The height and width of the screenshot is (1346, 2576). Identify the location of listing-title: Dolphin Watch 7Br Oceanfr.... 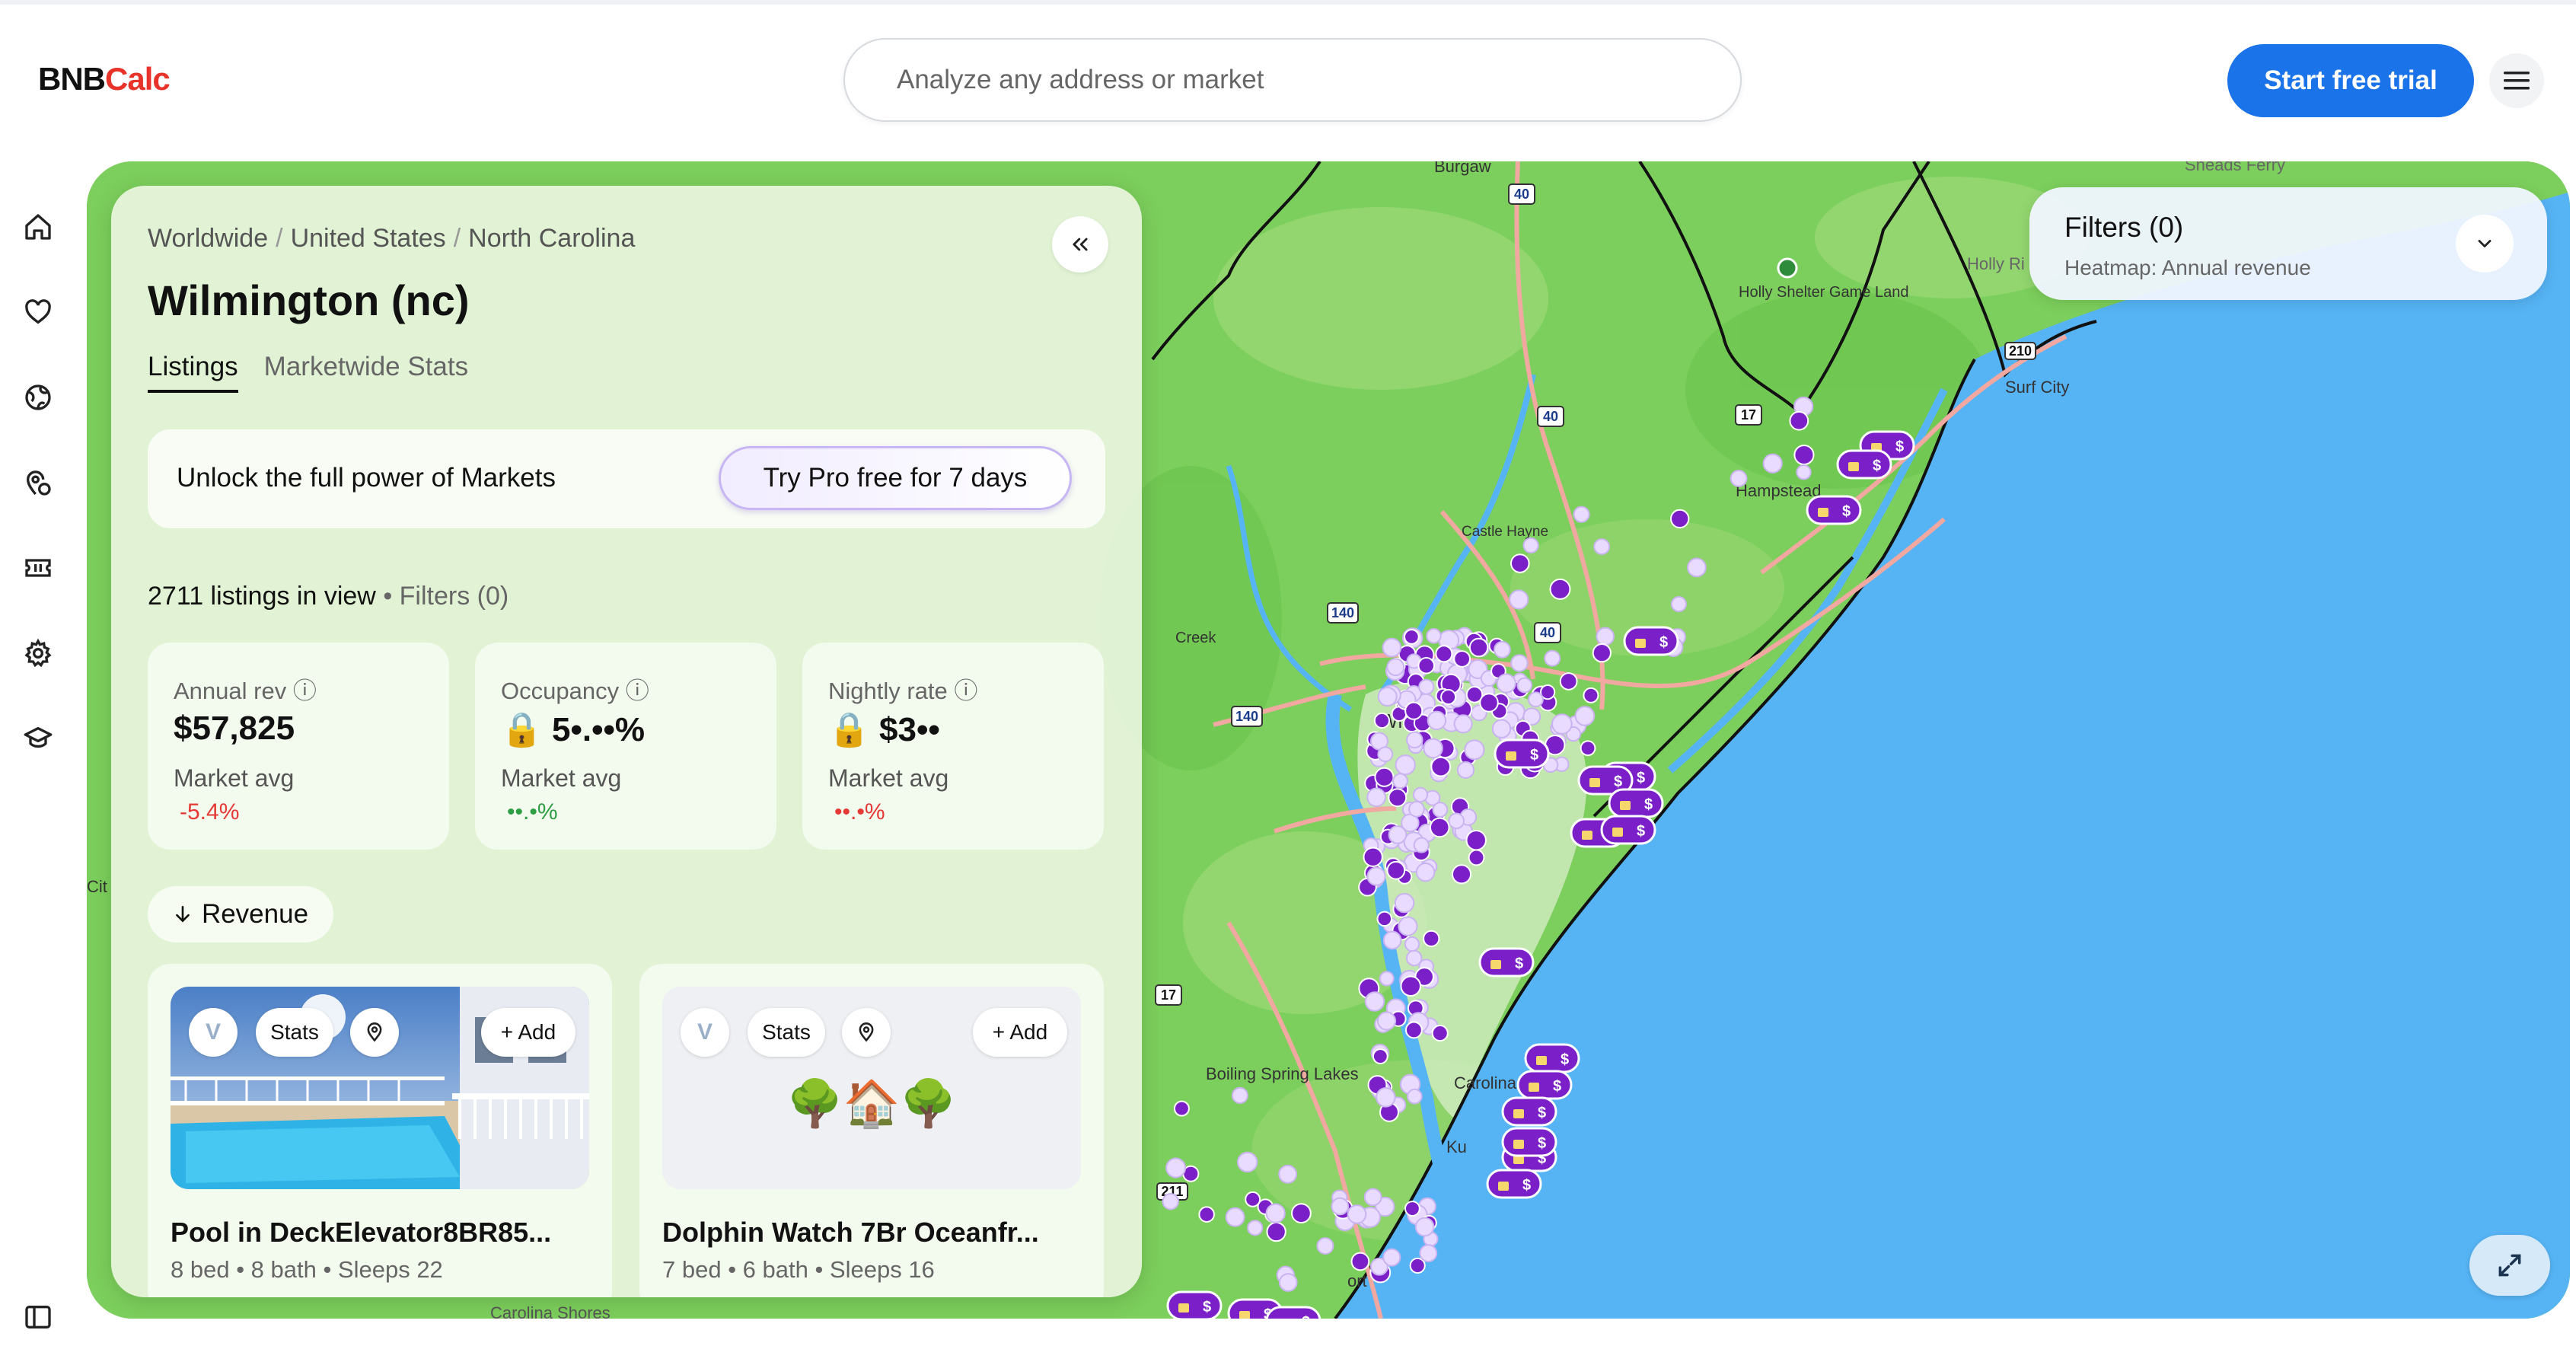
(850, 1233).